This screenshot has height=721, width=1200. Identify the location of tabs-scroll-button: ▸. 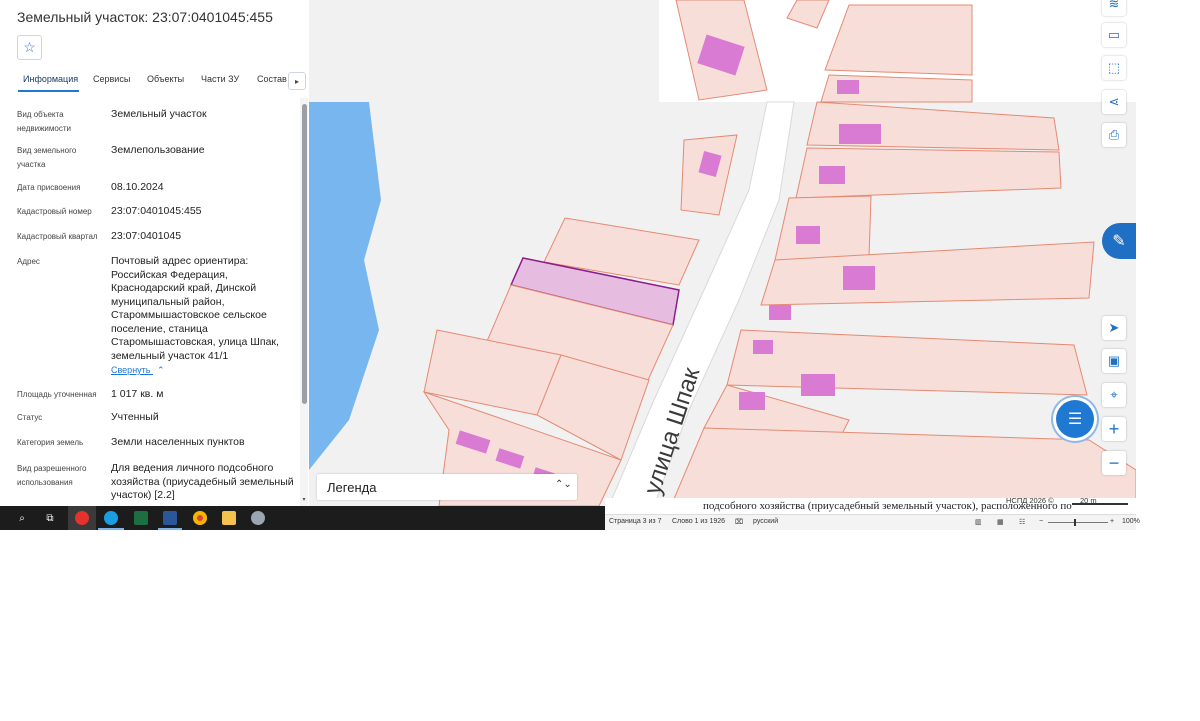
(297, 81).